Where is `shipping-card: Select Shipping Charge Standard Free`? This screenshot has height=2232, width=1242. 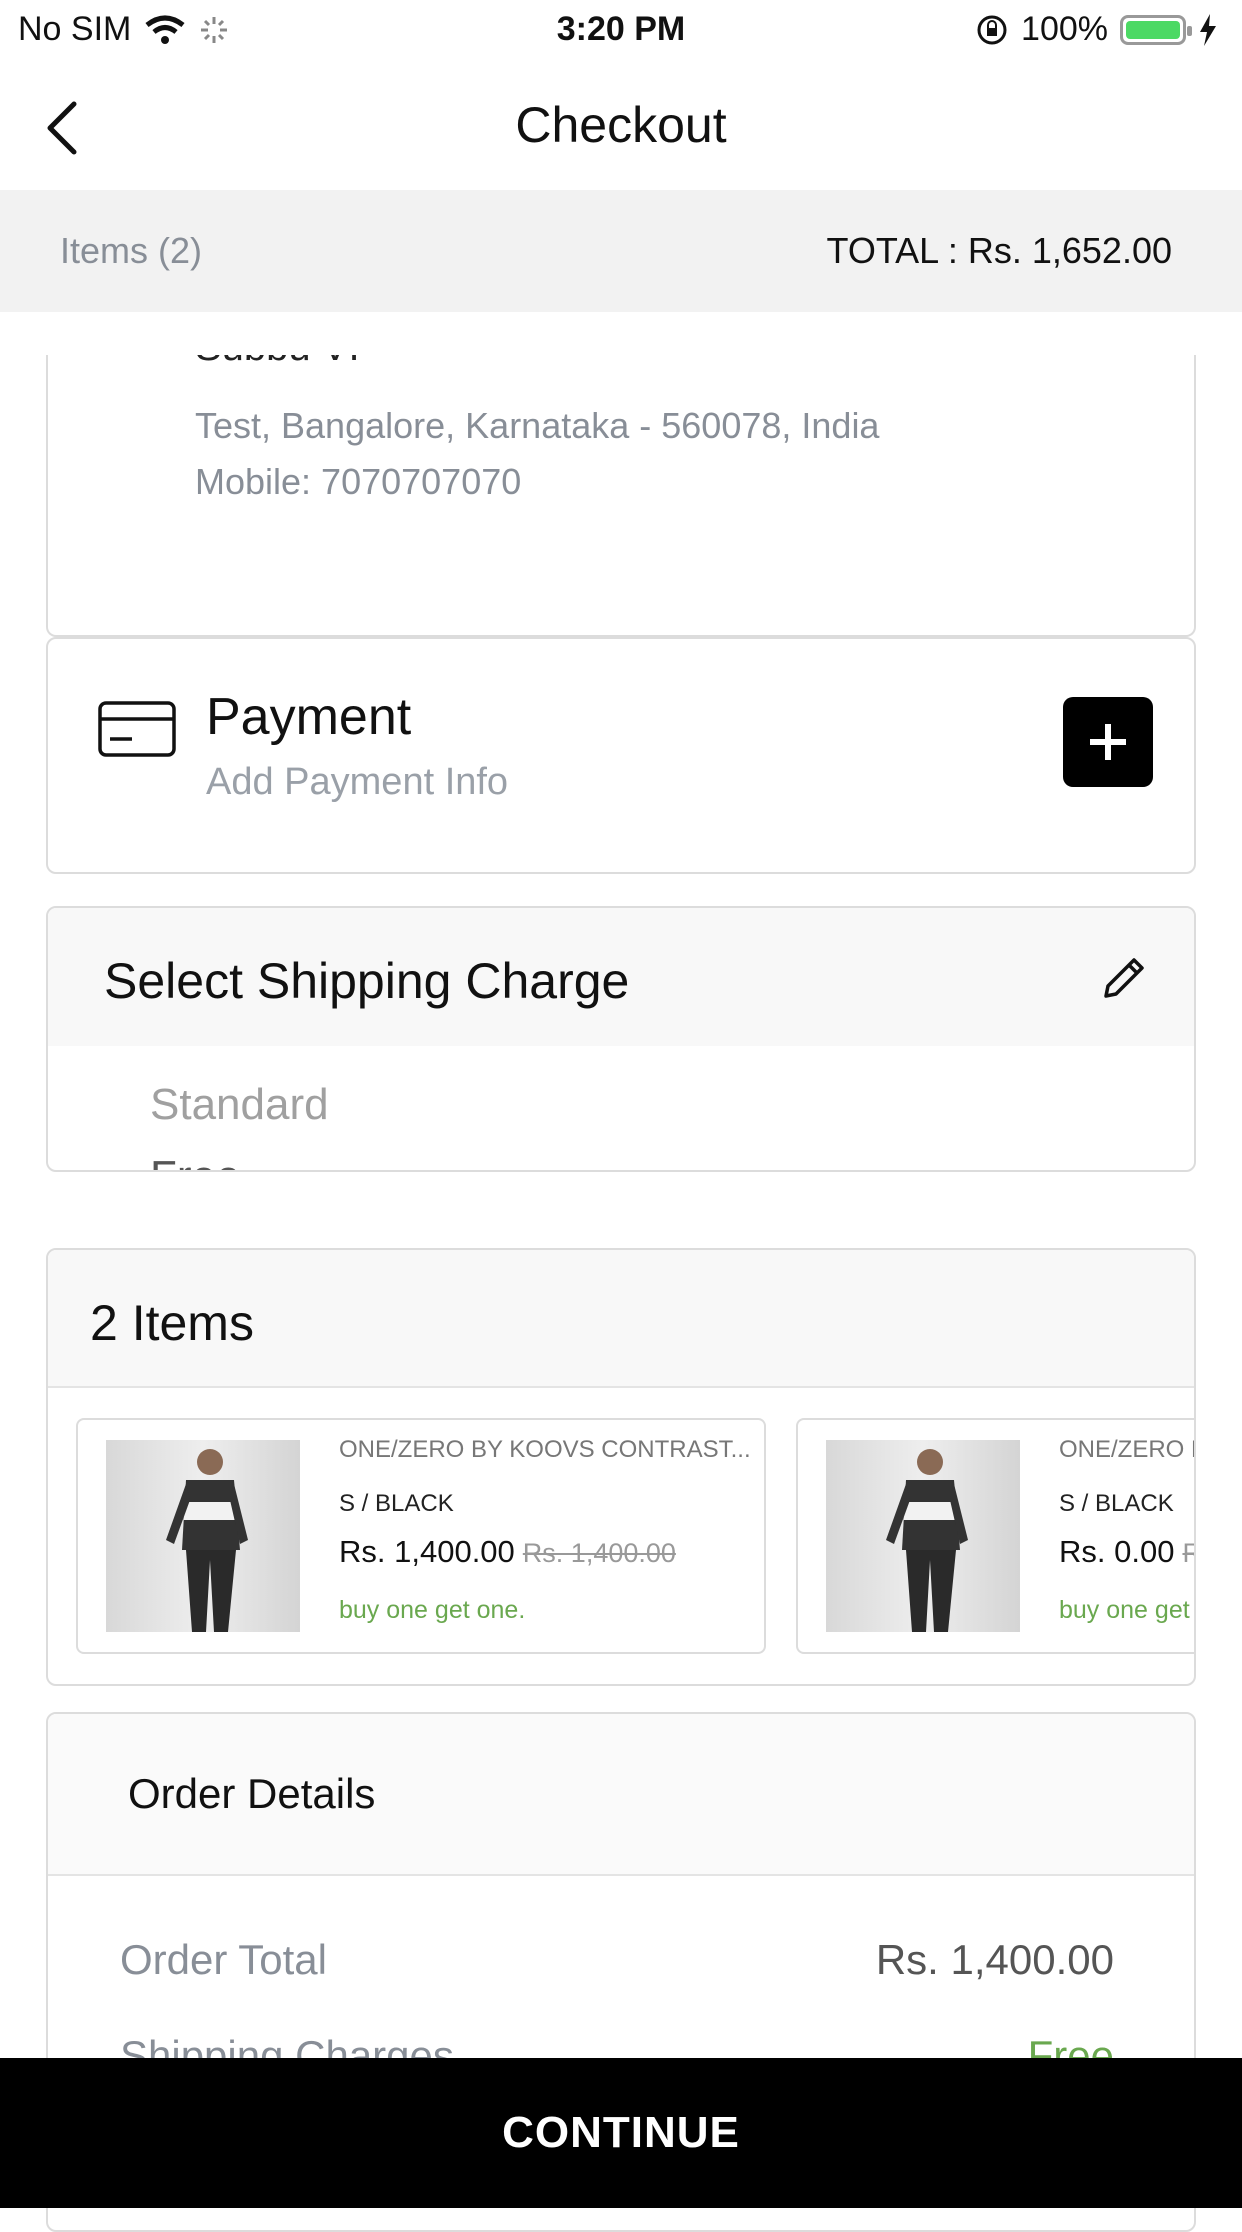
shipping-card: Select Shipping Charge Standard Free is located at coordinates (621, 1039).